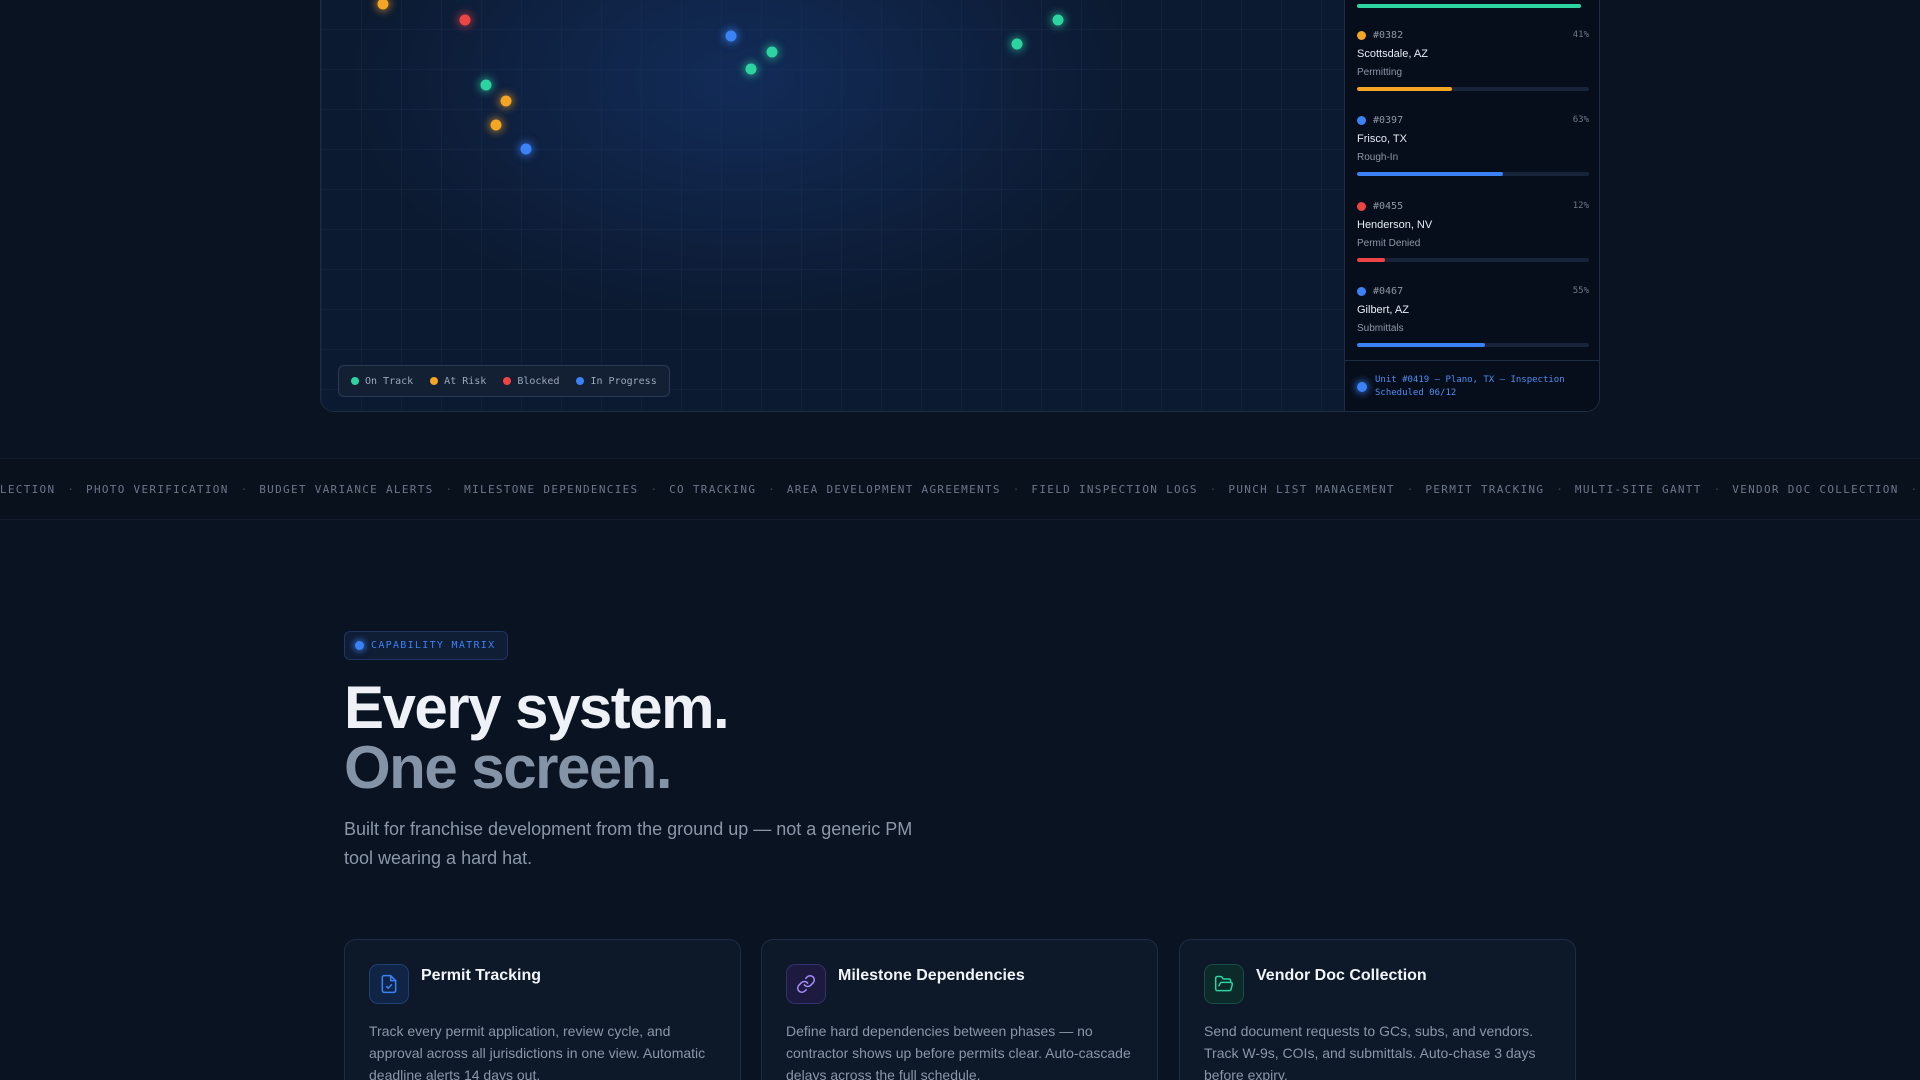 The width and height of the screenshot is (1920, 1080). What do you see at coordinates (1341, 975) in the screenshot?
I see `card-title: Vendor Doc Collection` at bounding box center [1341, 975].